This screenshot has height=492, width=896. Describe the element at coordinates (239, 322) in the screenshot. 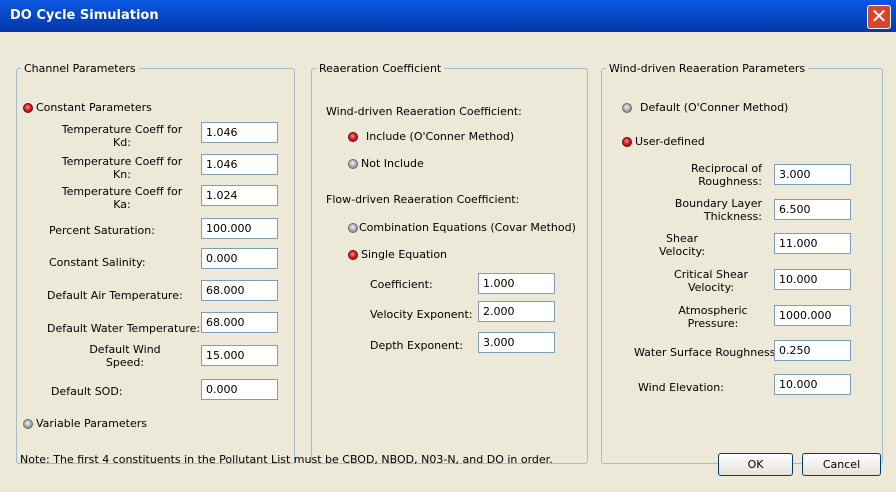

I see `water-temperature-field` at that location.